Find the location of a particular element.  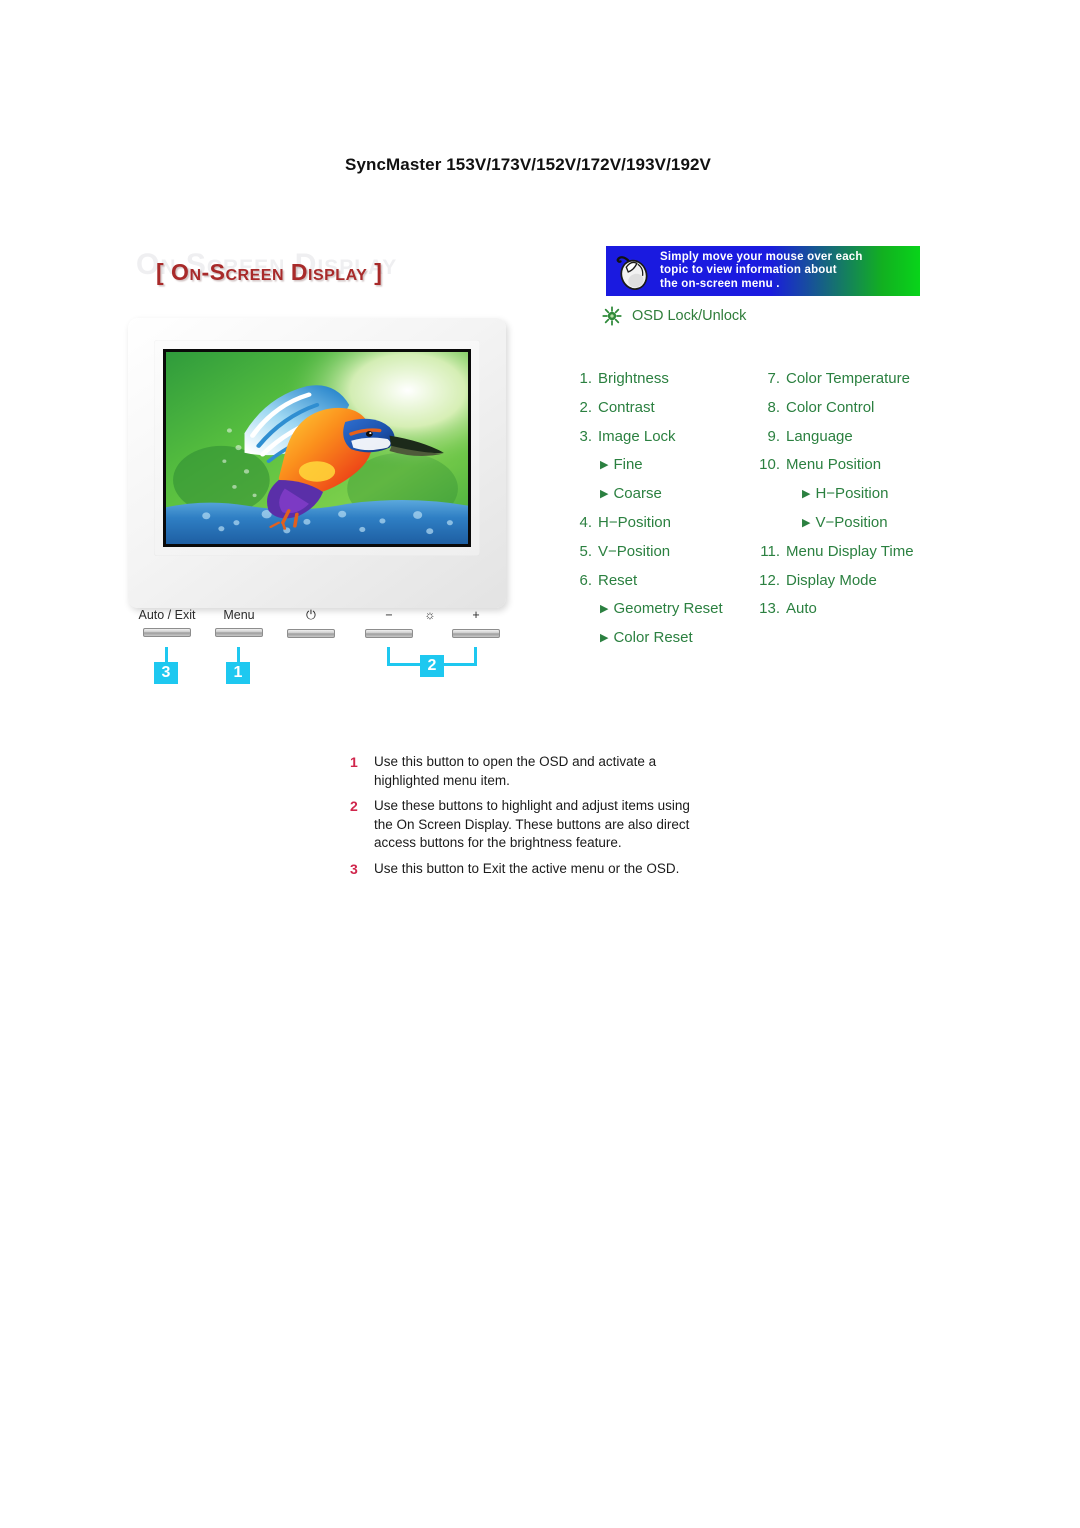

menu-item-v-position: 5. V−Position is located at coordinates (644, 557).